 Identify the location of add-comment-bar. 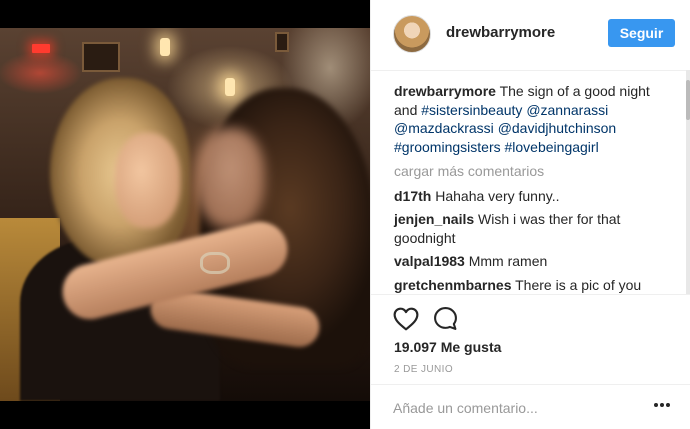
(530, 406).